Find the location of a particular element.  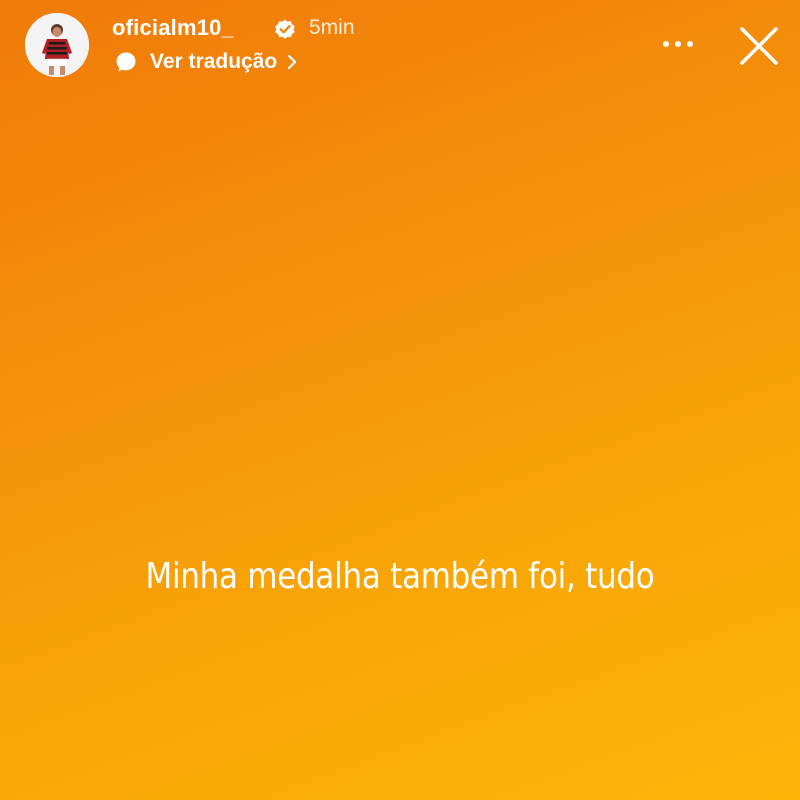

username: oficialm10_ is located at coordinates (173, 28).